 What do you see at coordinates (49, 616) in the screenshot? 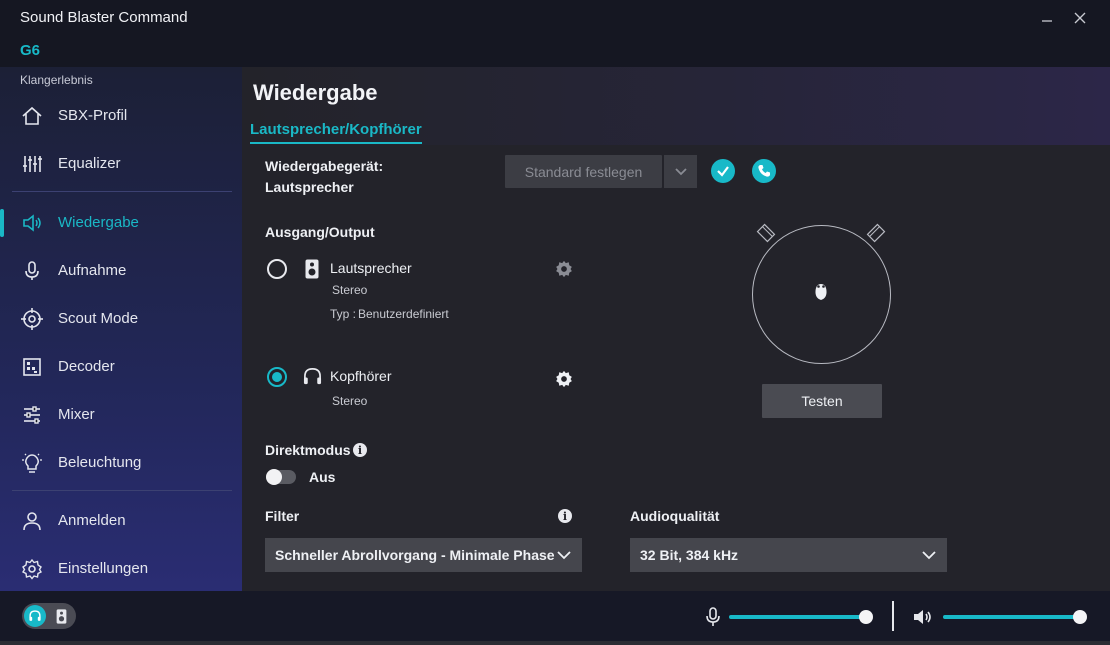
I see `output-mode-switch` at bounding box center [49, 616].